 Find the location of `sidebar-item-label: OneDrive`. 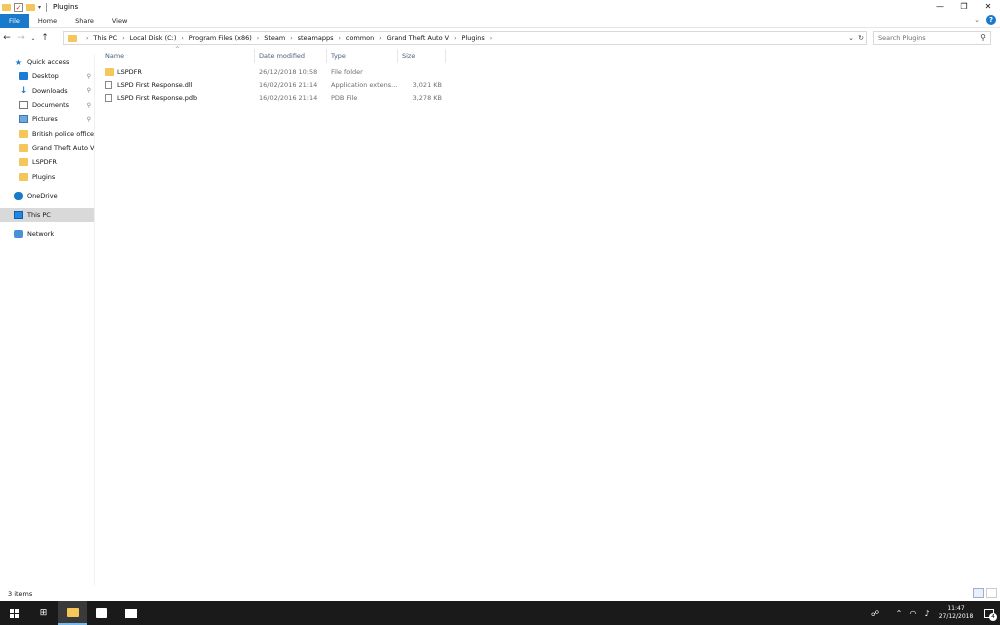

sidebar-item-label: OneDrive is located at coordinates (42, 195).